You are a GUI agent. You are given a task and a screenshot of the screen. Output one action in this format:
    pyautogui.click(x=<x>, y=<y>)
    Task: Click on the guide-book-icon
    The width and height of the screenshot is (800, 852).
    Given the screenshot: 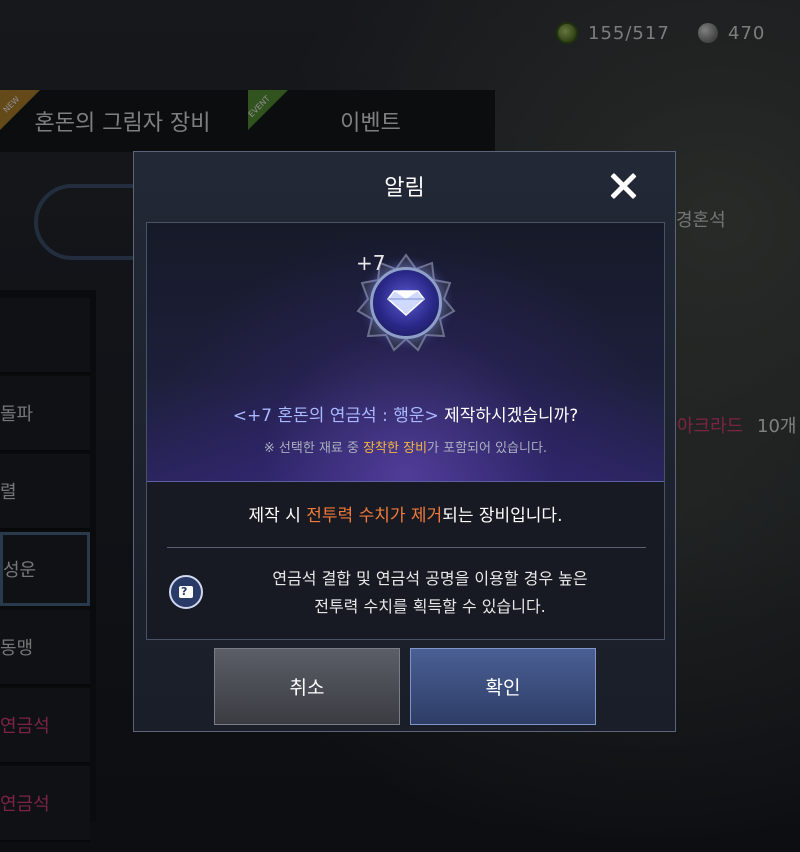 What is the action you would take?
    pyautogui.click(x=186, y=592)
    